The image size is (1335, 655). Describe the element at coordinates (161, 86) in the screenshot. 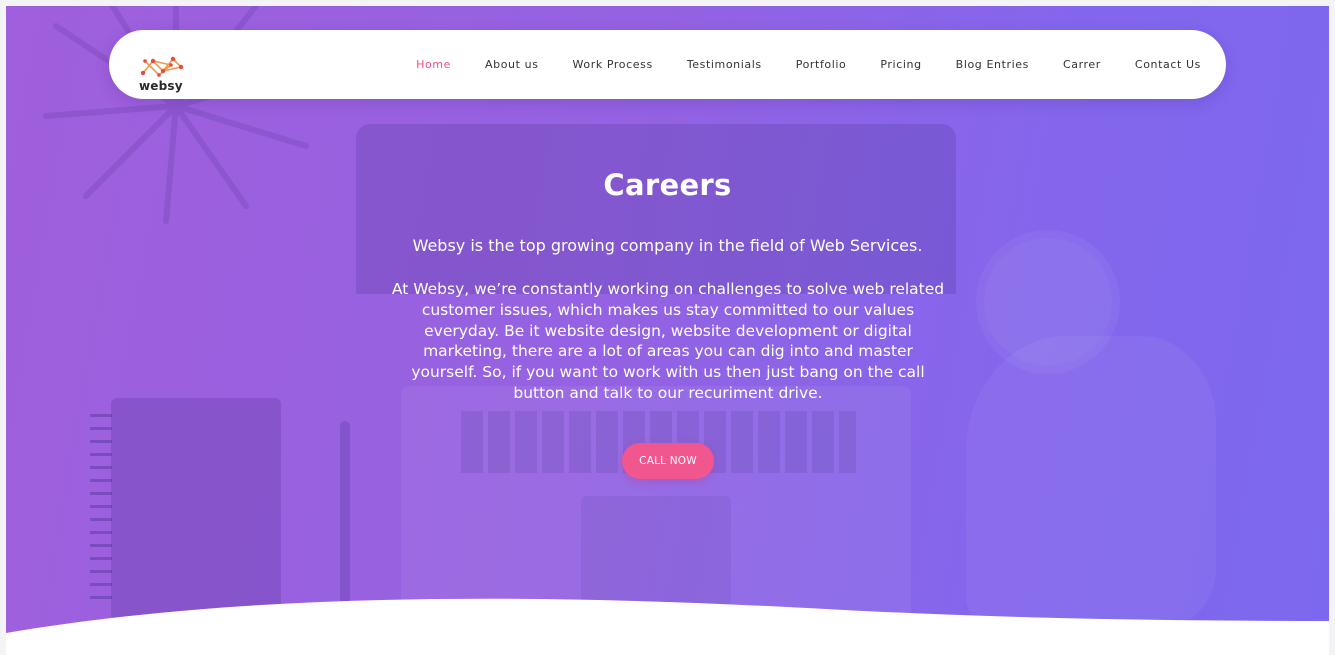

I see `brand-name: websy` at that location.